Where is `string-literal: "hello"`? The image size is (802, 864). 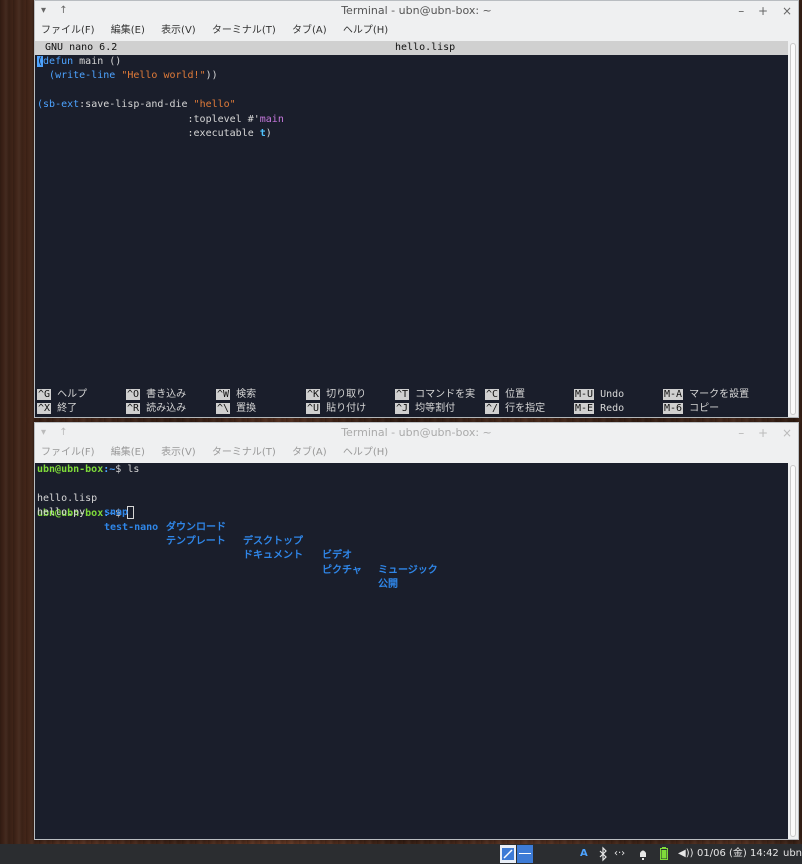 string-literal: "hello" is located at coordinates (214, 105).